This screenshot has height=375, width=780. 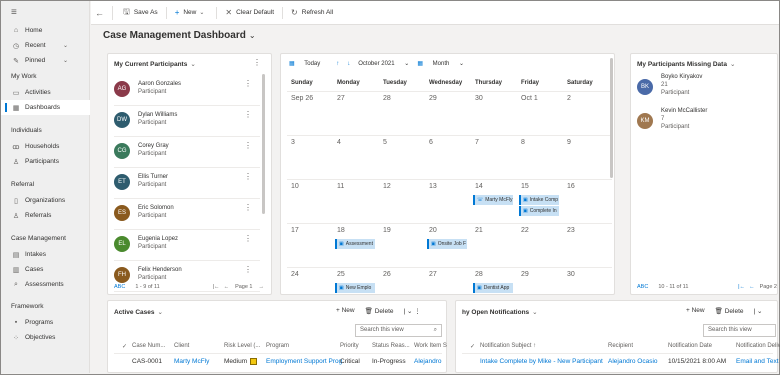 What do you see at coordinates (45, 107) in the screenshot?
I see `sidebar-item-dashboards: ▦ Dashboards` at bounding box center [45, 107].